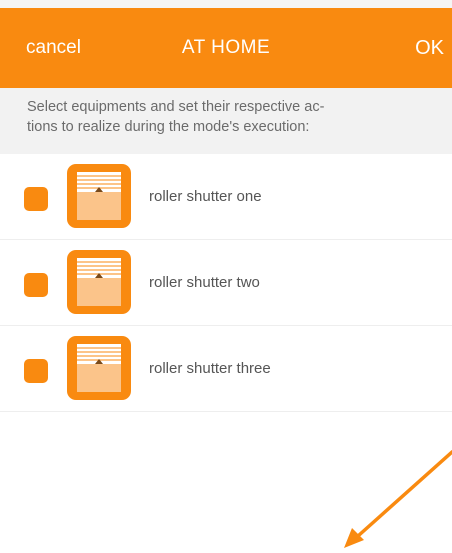 This screenshot has height=553, width=452. I want to click on header-bar: cancel AT HOME OK, so click(226, 48).